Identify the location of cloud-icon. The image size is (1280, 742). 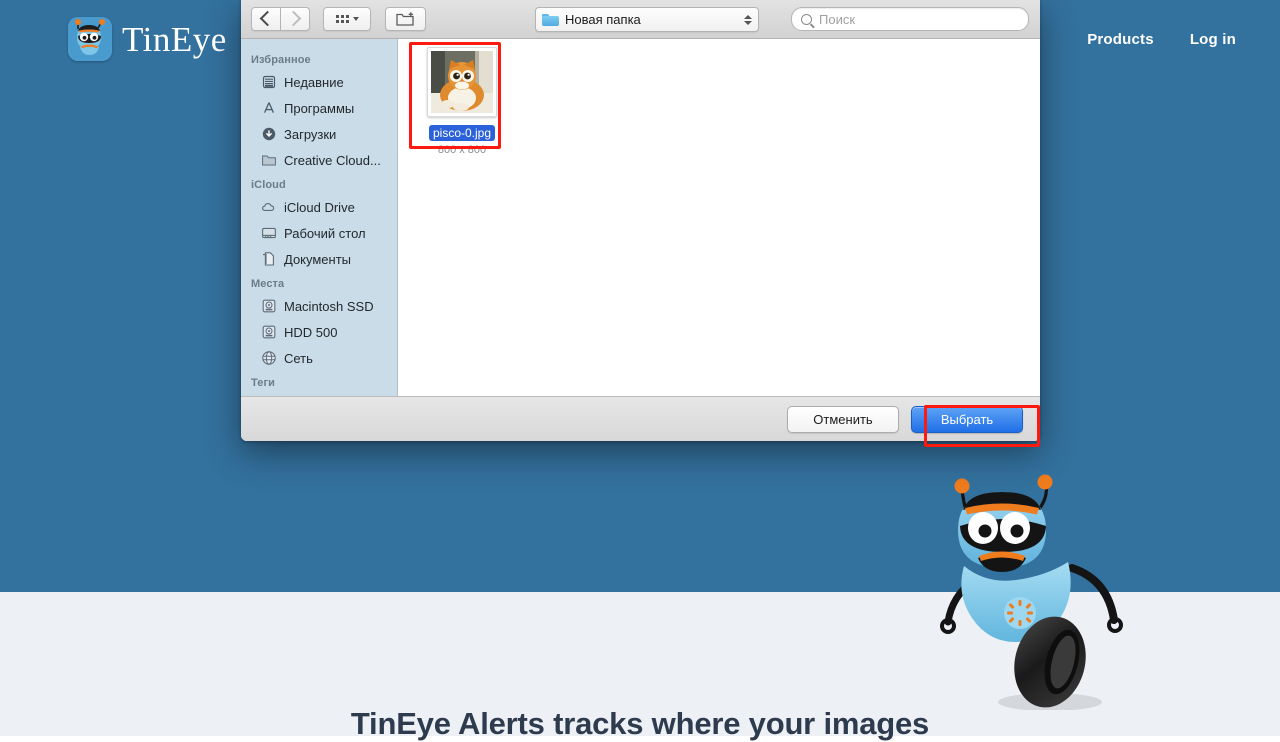
(268, 207).